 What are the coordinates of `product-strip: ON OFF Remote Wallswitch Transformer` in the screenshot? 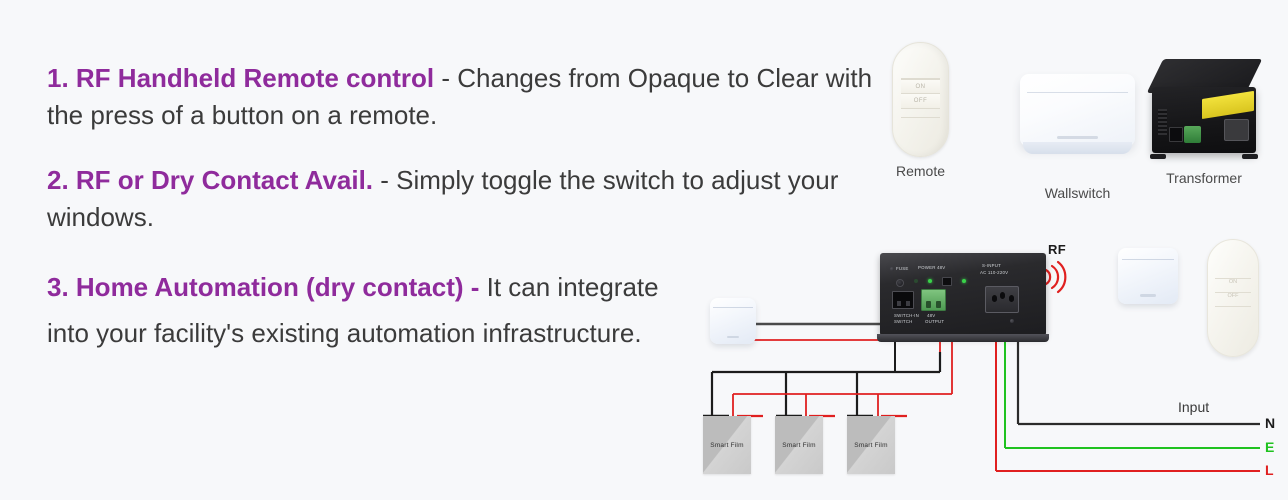 It's located at (1080, 121).